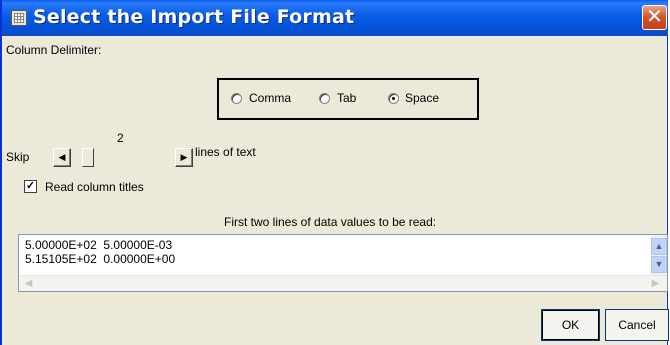  I want to click on close-icon: ✕, so click(654, 16).